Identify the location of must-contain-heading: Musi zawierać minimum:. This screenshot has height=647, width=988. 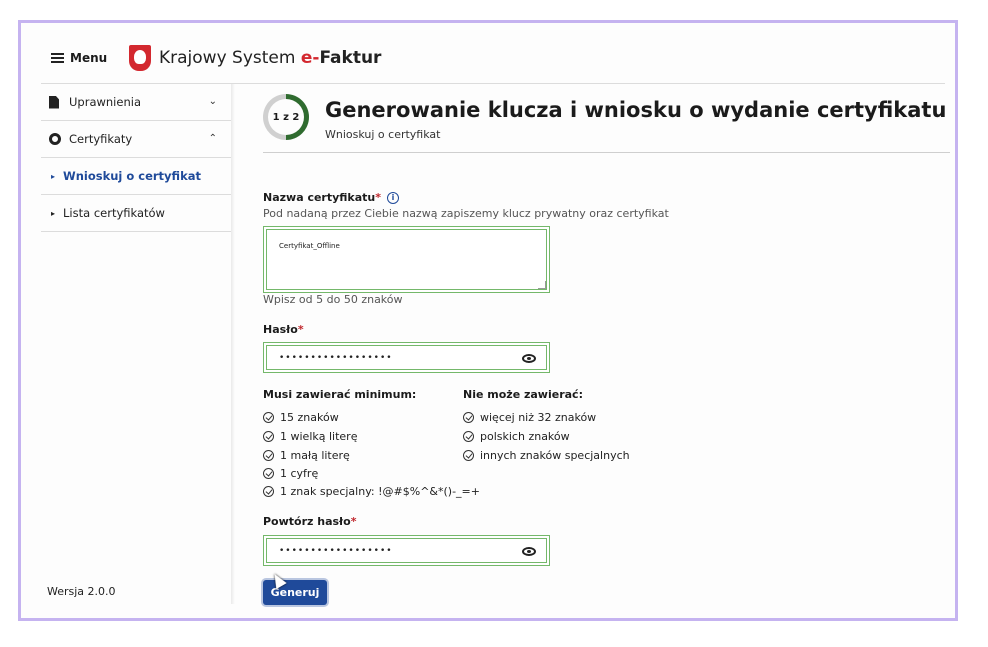
(340, 394).